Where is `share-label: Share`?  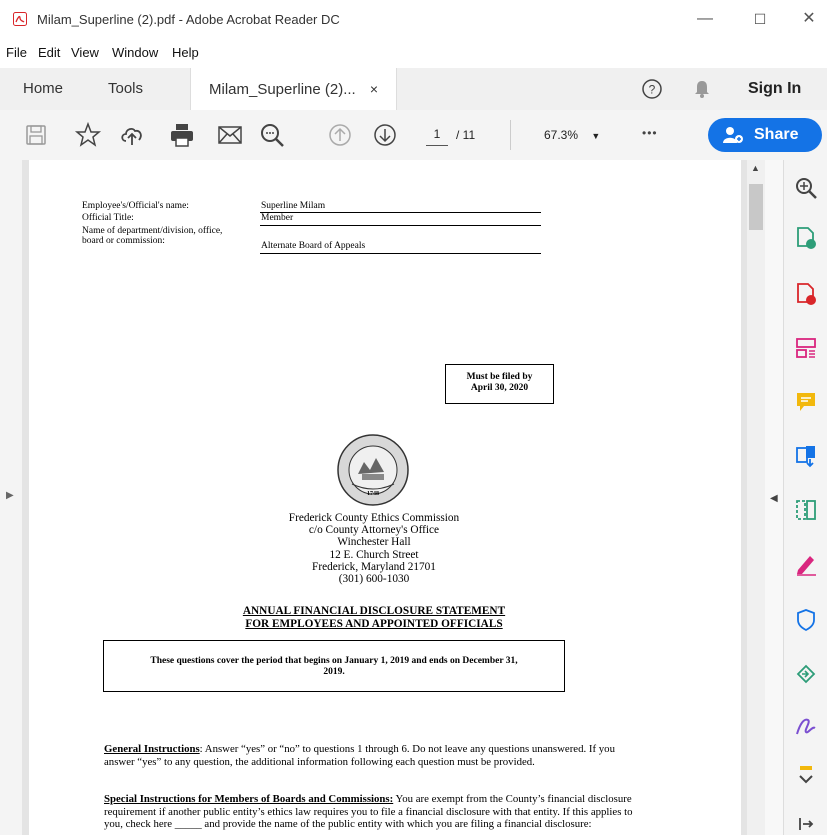 share-label: Share is located at coordinates (776, 134).